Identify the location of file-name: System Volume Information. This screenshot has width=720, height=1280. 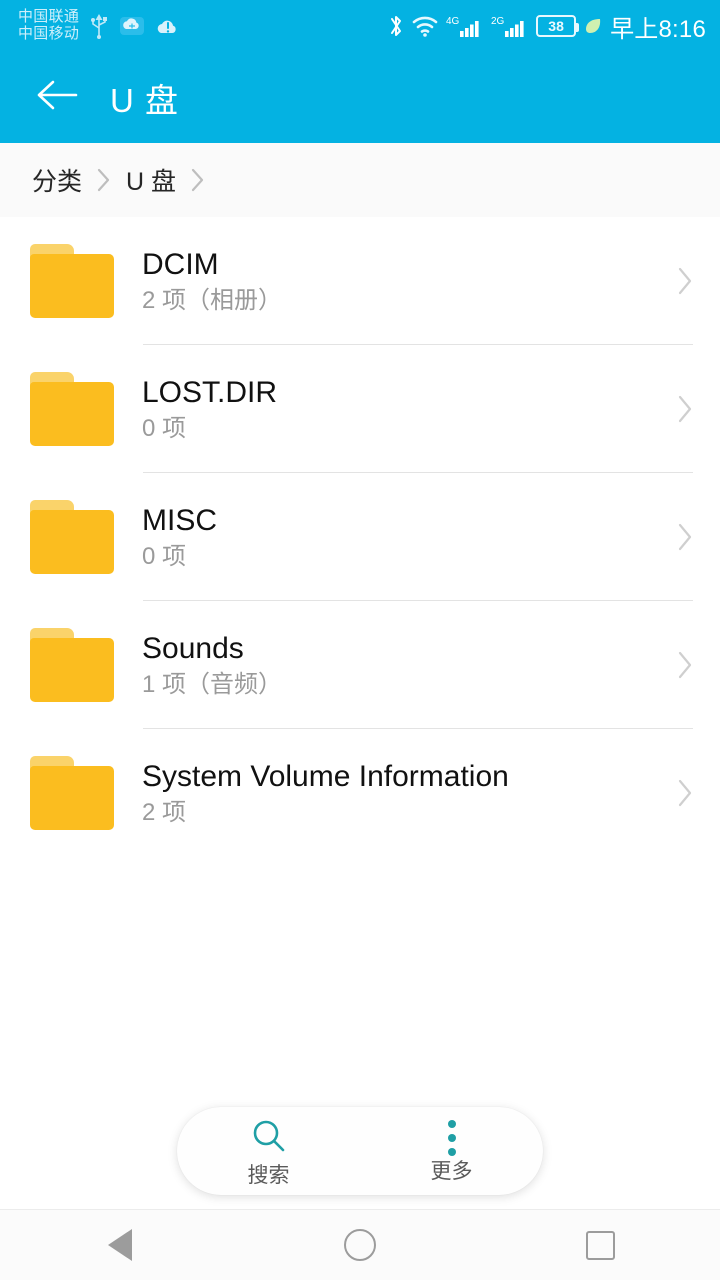
(325, 777).